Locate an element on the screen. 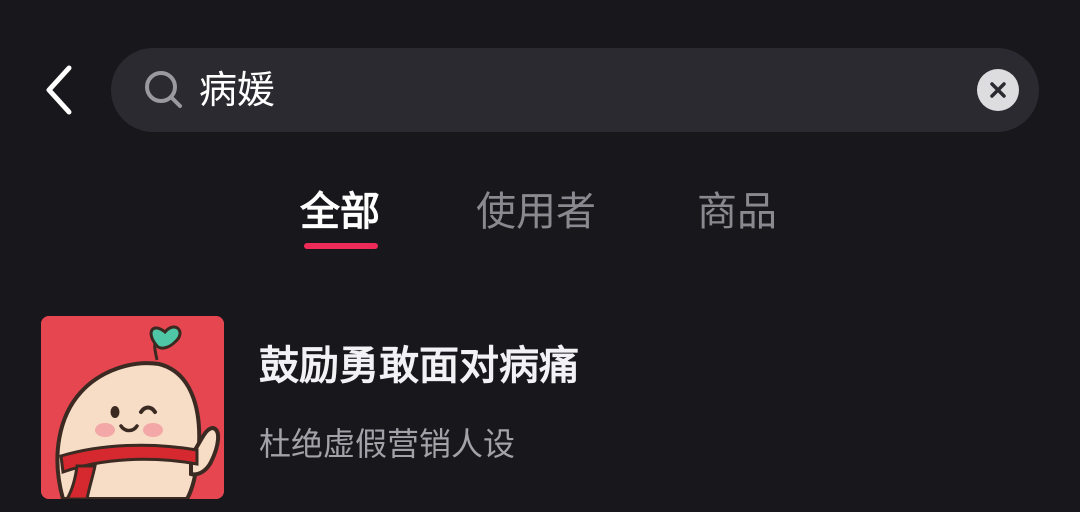 This screenshot has width=1080, height=512. active-tab-indicator is located at coordinates (341, 246).